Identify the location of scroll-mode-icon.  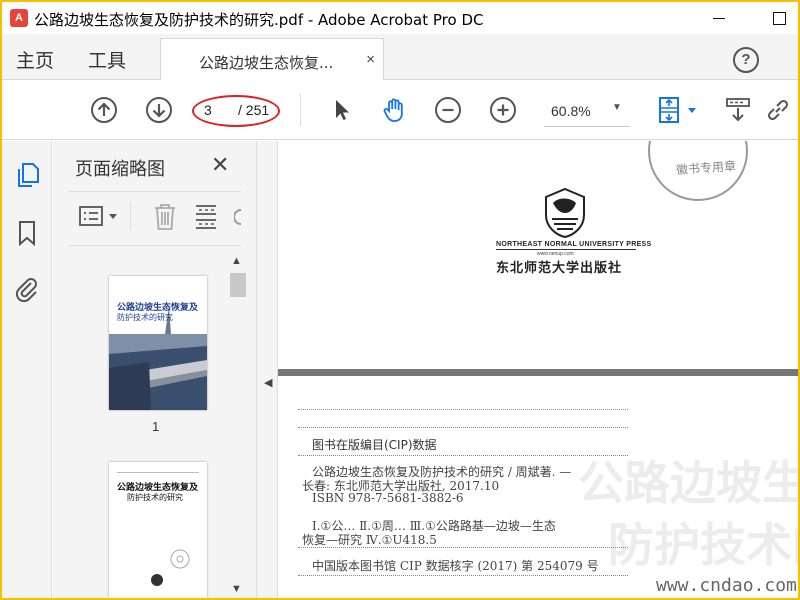
(738, 110).